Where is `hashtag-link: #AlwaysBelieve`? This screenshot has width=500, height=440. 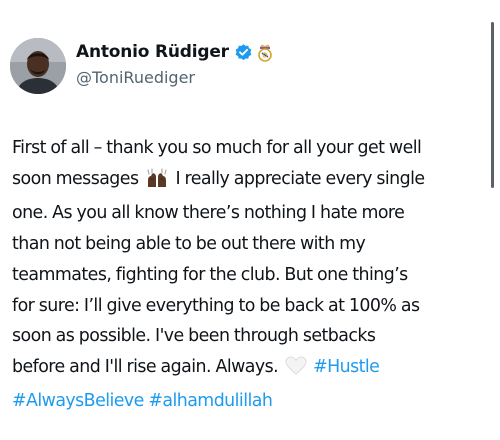
hashtag-link: #AlwaysBelieve is located at coordinates (78, 401).